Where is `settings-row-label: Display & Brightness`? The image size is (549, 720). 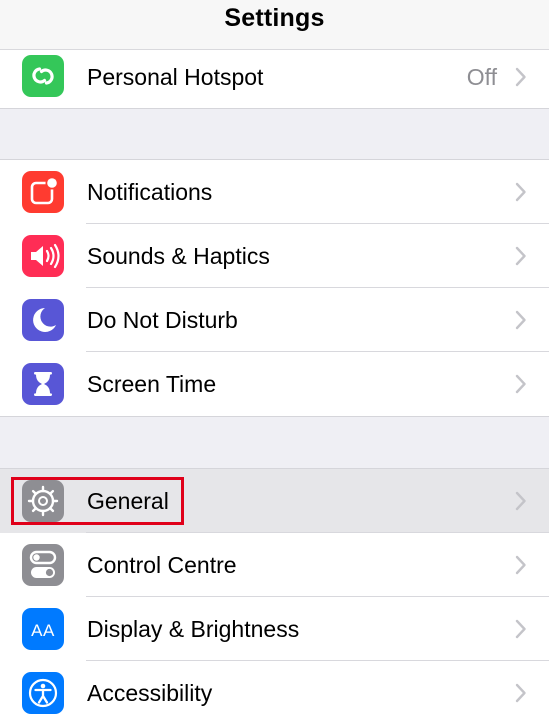 settings-row-label: Display & Brightness is located at coordinates (193, 629).